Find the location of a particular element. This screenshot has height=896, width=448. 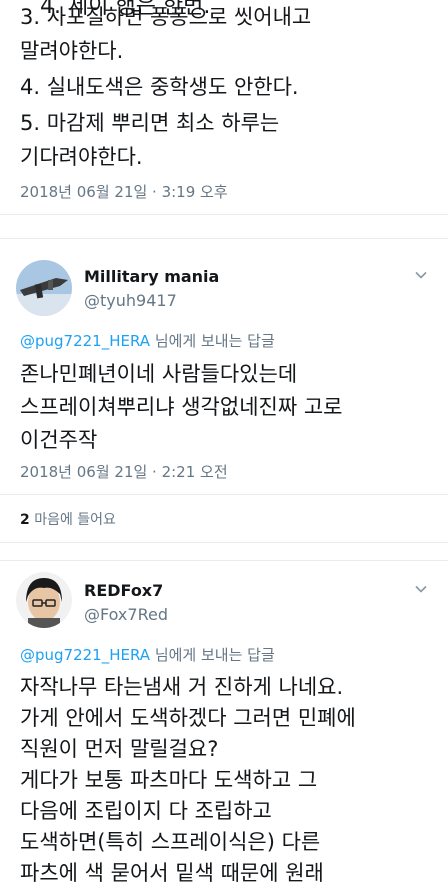

tweet-3-line: 게다가 보통 파츠마다 도색하고 그 is located at coordinates (169, 780).